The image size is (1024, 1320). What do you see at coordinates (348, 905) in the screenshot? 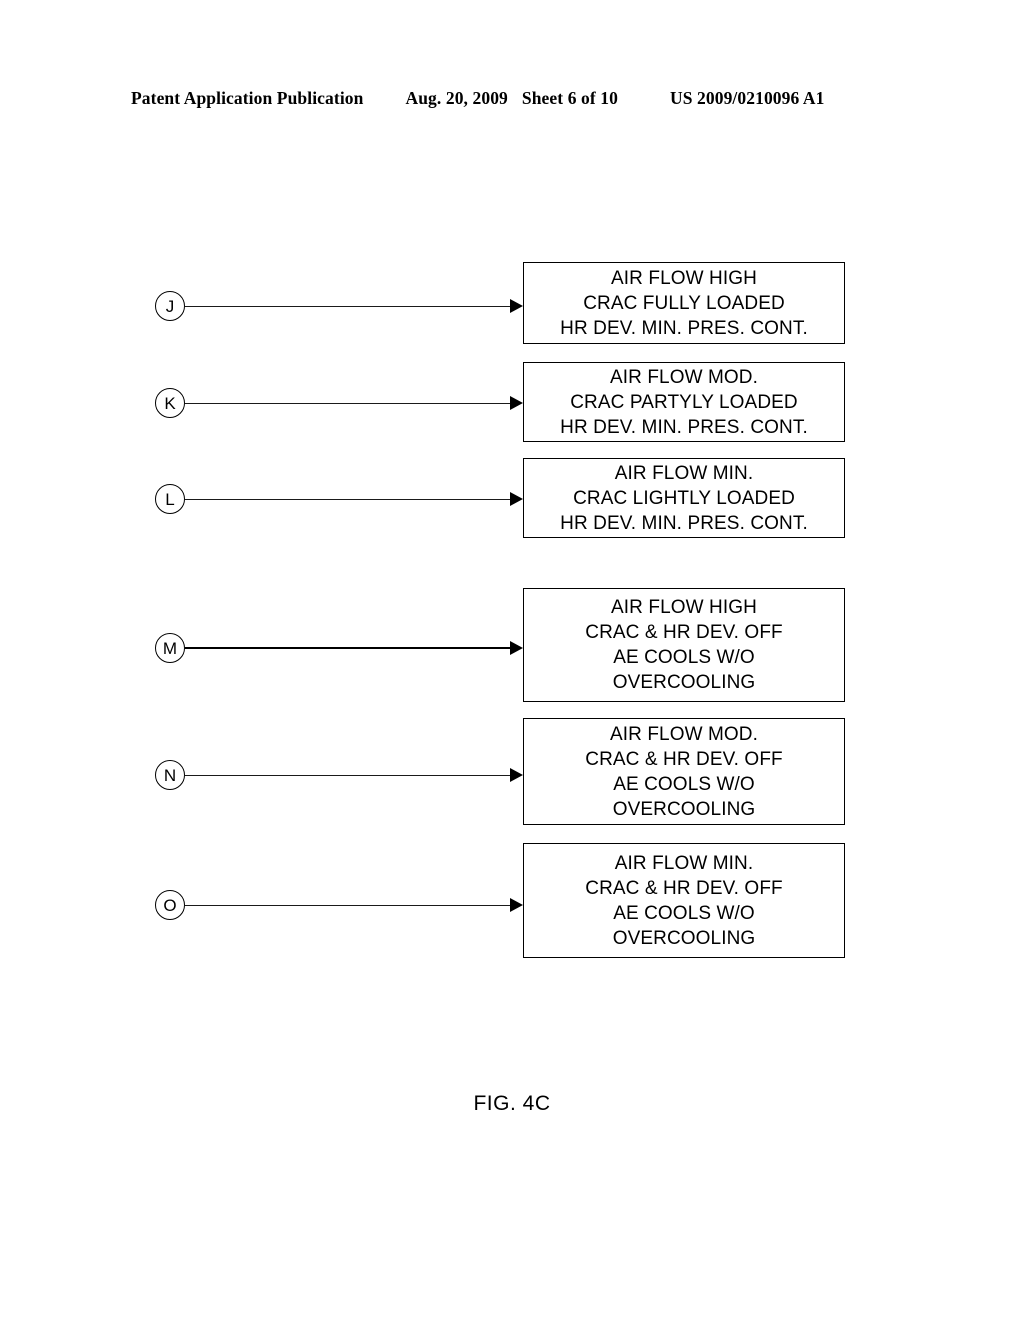
I see `connector-line-o` at bounding box center [348, 905].